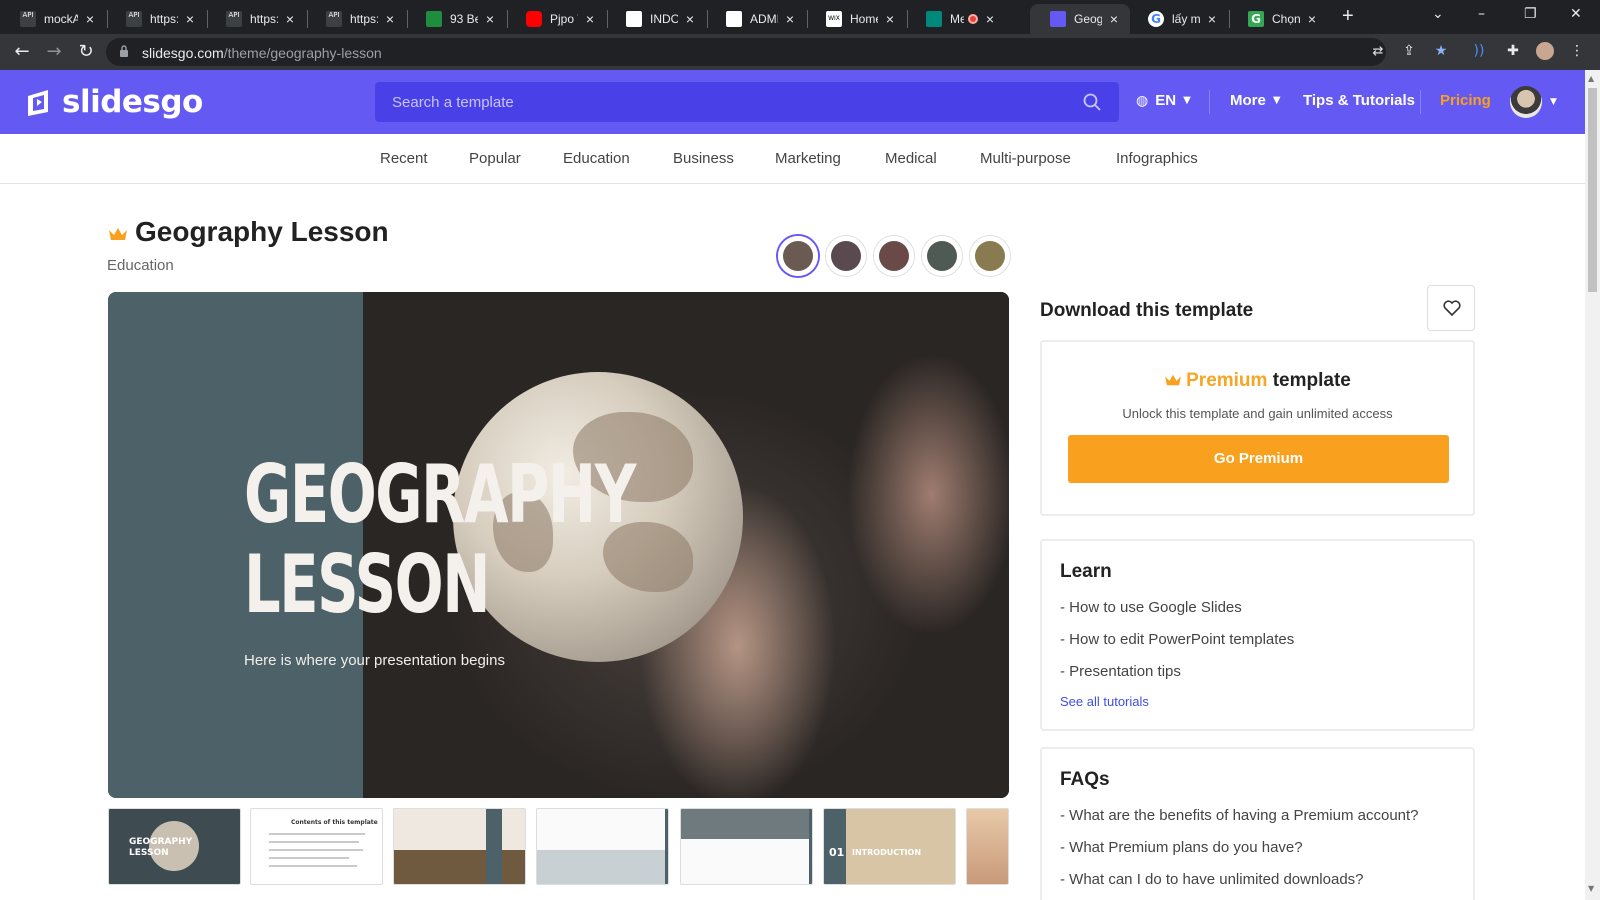 Image resolution: width=1600 pixels, height=900 pixels. Describe the element at coordinates (113, 102) in the screenshot. I see `slidesgo-logo: slidesgo` at that location.